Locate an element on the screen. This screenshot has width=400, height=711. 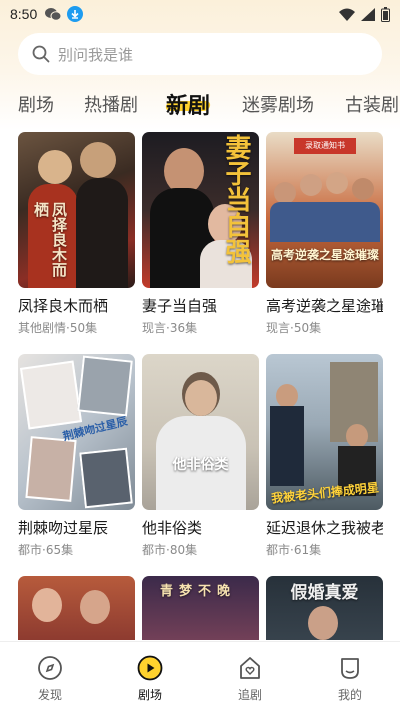
search-bar: 别问我是谁 is located at coordinates (200, 54).